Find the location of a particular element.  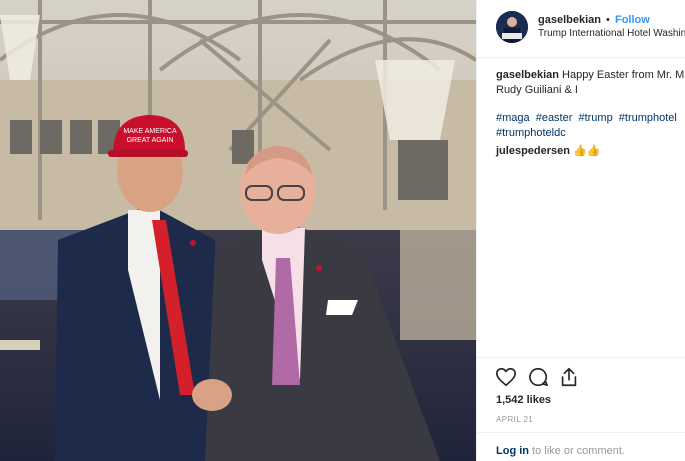

hat-text-line2: GREAT AGAIN is located at coordinates (150, 140).